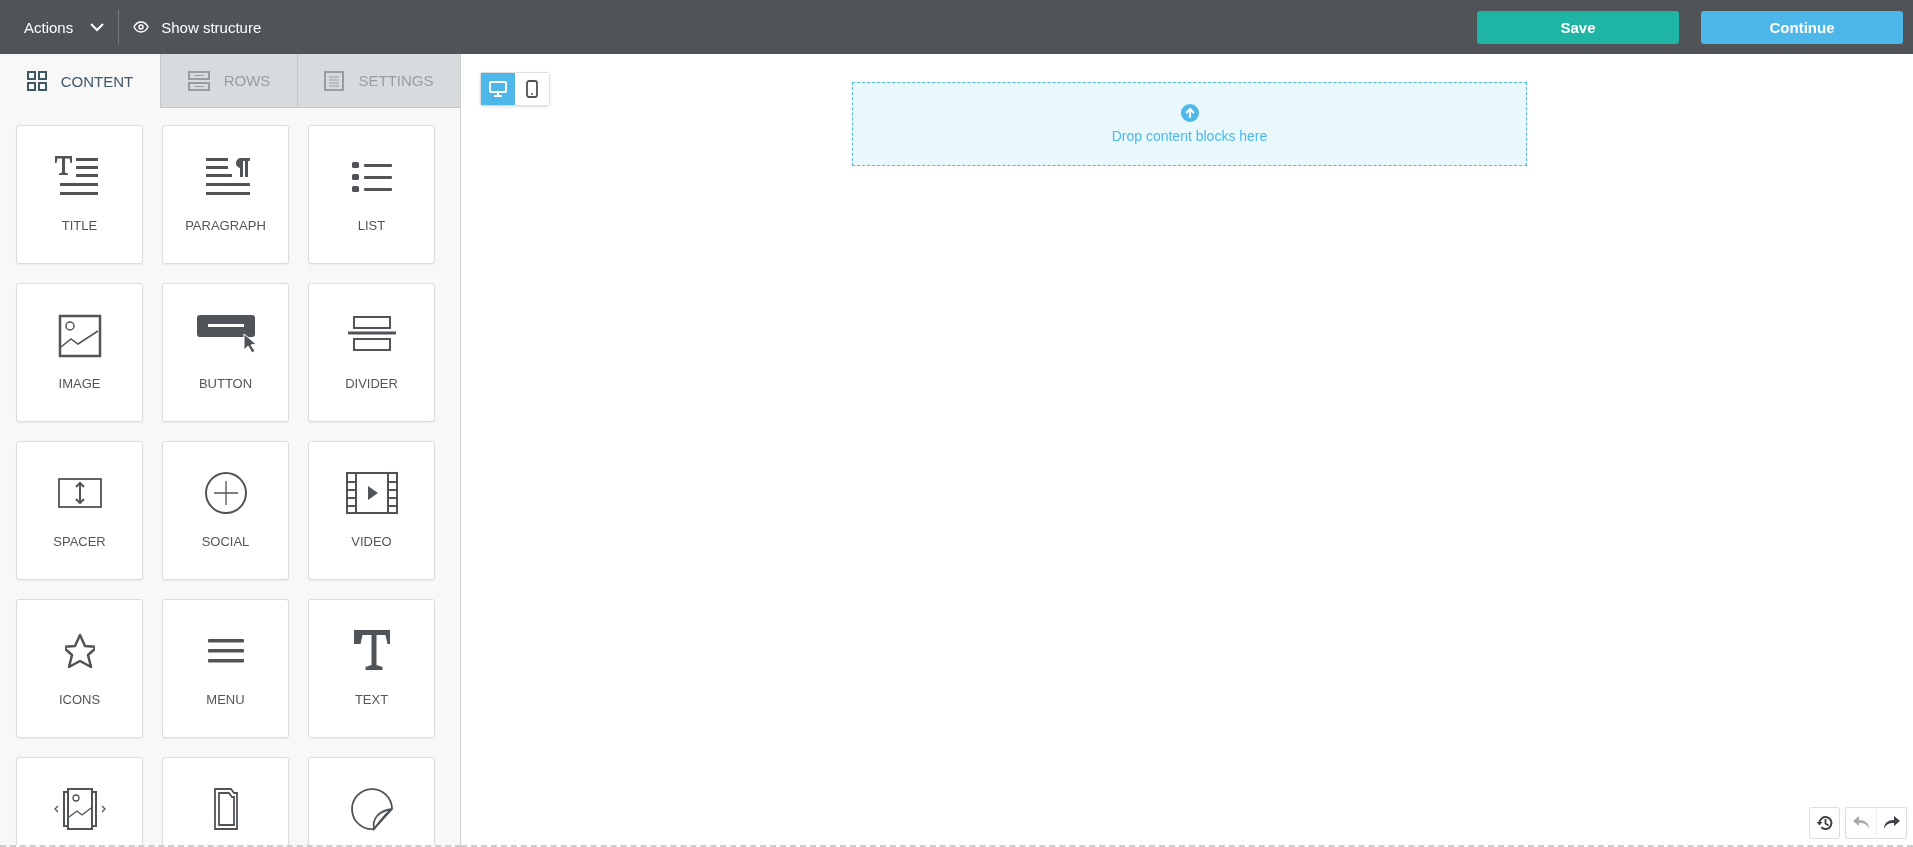 This screenshot has width=1913, height=847. Describe the element at coordinates (1861, 823) in the screenshot. I see `undo-icon` at that location.